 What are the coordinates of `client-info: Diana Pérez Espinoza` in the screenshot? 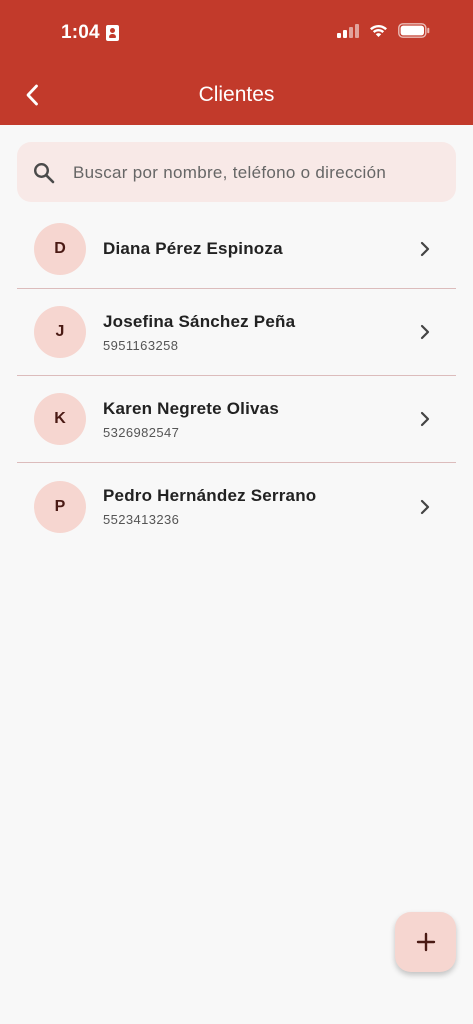 It's located at (193, 249).